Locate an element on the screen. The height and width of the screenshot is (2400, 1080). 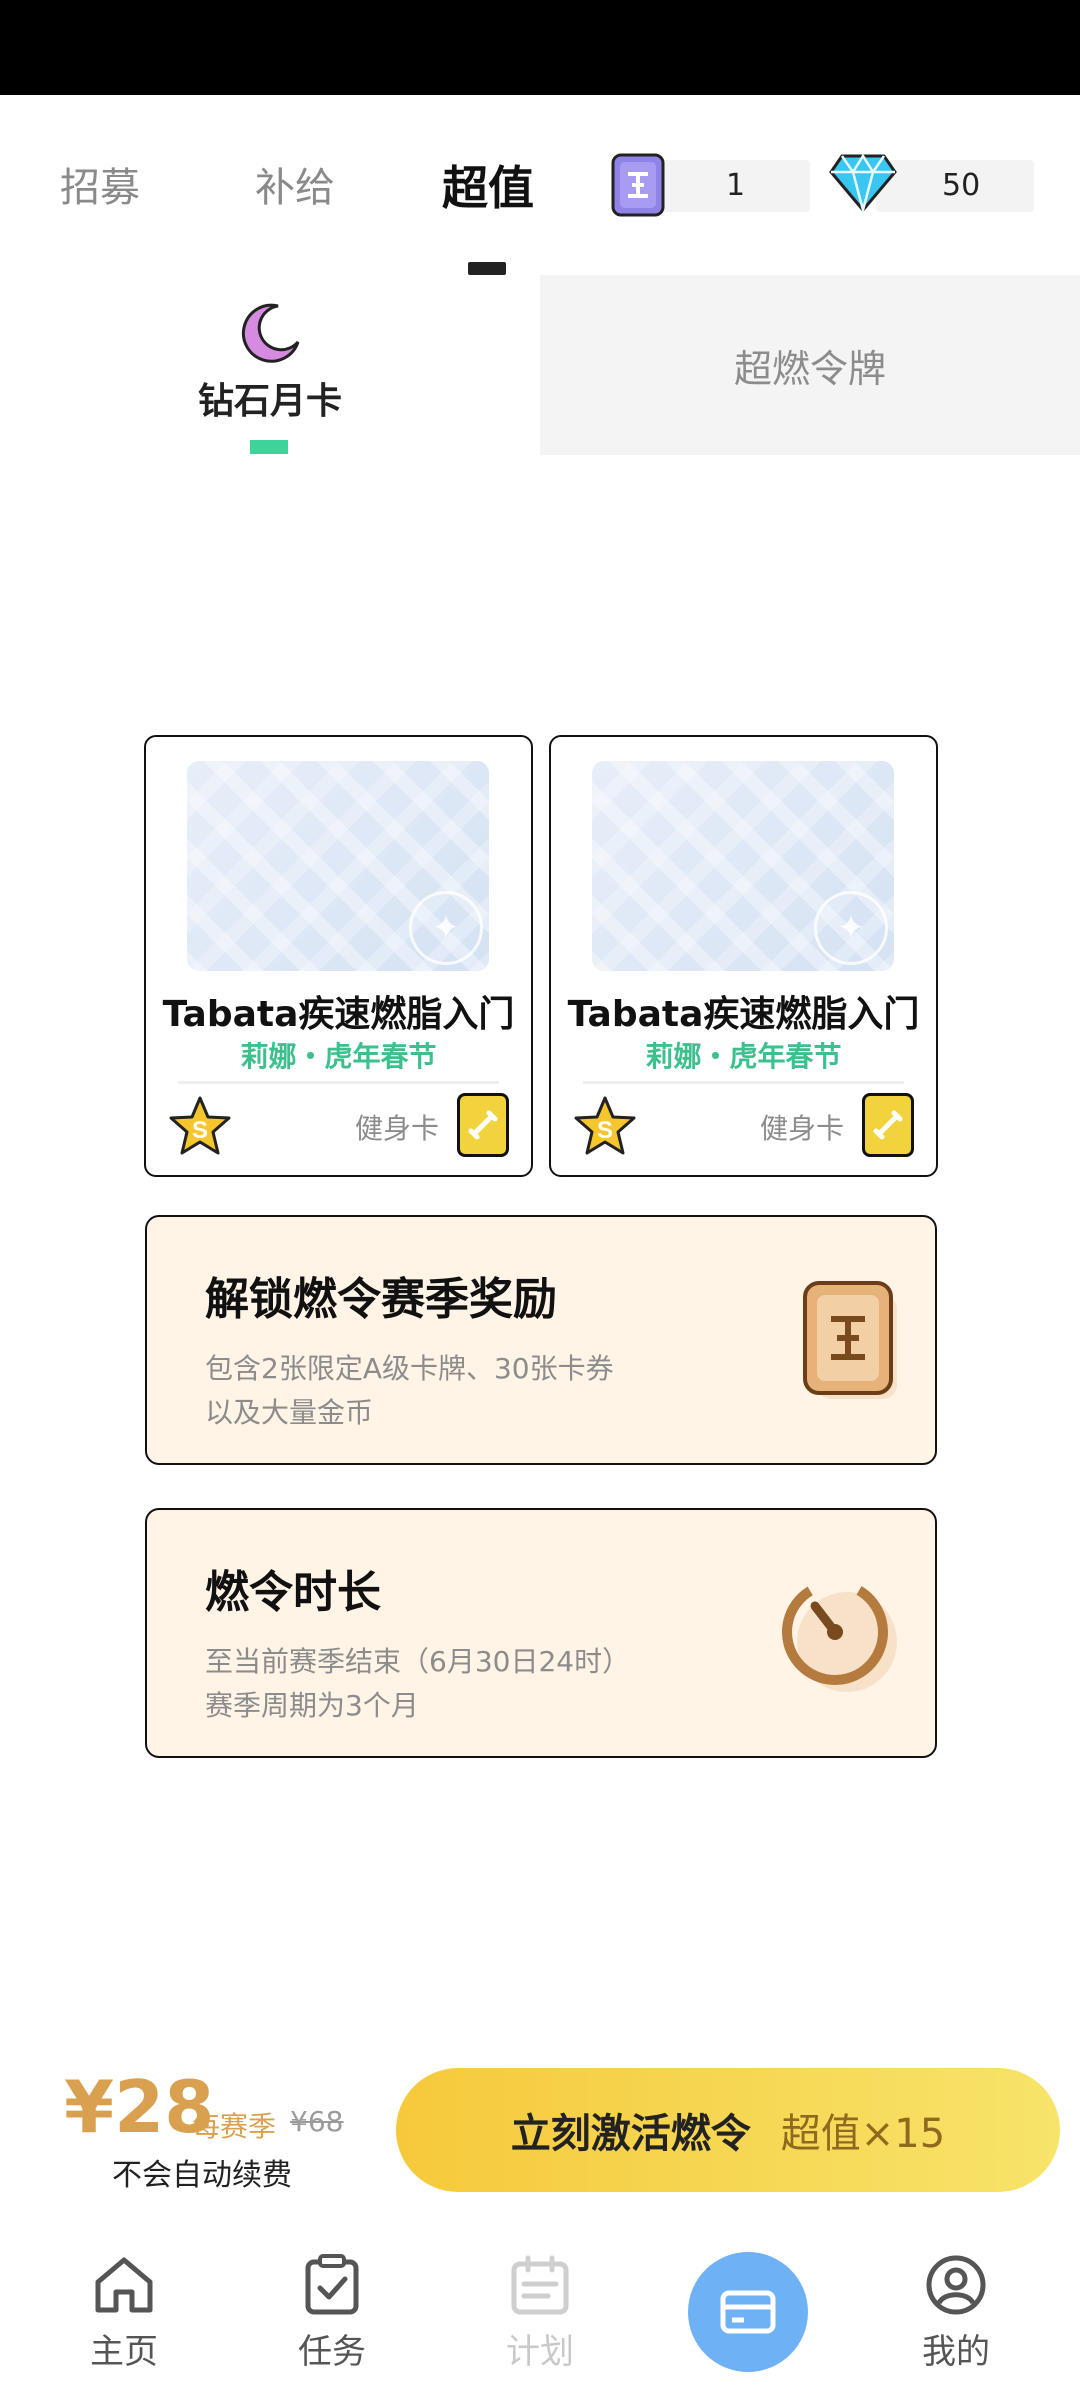
nav-plan: 计划 is located at coordinates (540, 2313).